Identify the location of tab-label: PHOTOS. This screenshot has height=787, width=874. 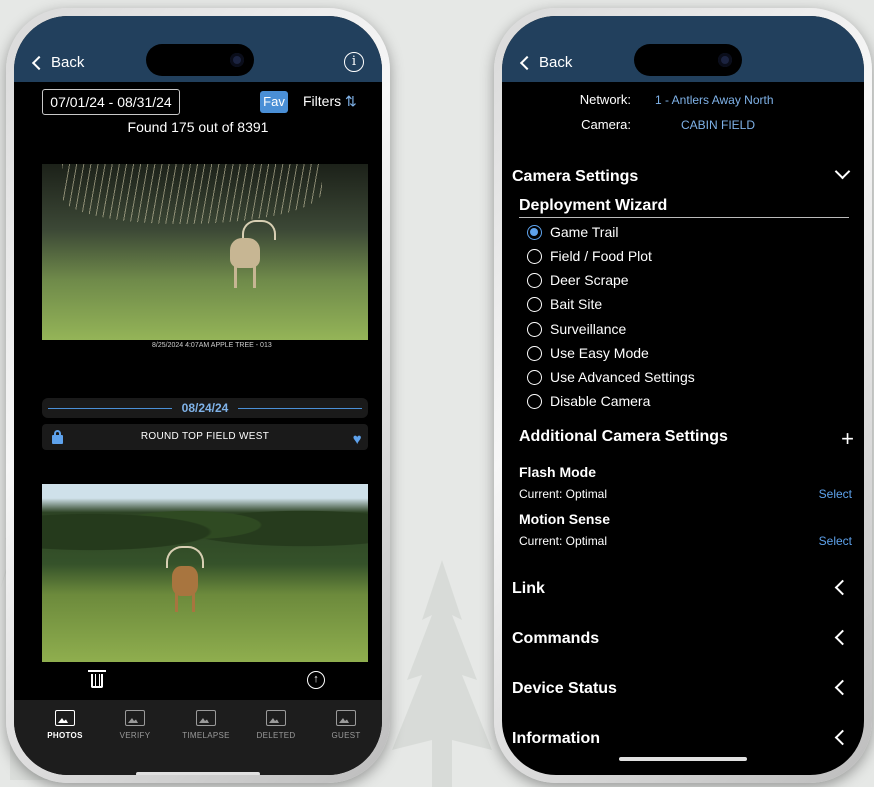
(65, 735).